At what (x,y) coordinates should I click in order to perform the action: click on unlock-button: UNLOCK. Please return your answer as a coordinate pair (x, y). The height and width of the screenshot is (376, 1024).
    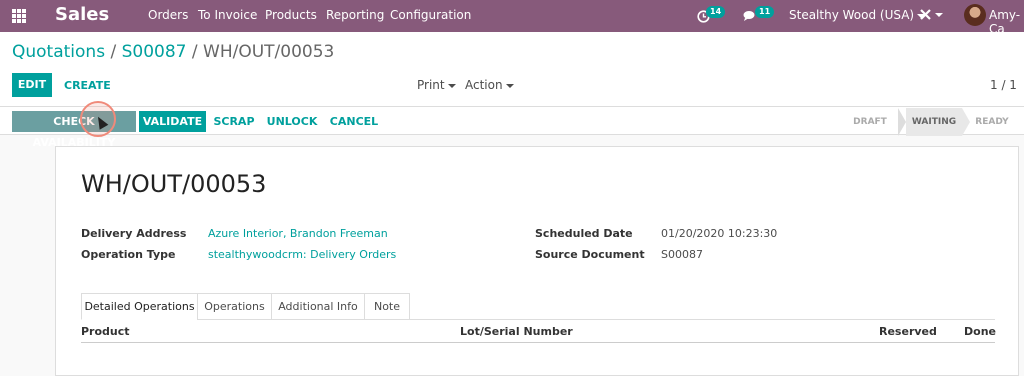
    Looking at the image, I should click on (292, 121).